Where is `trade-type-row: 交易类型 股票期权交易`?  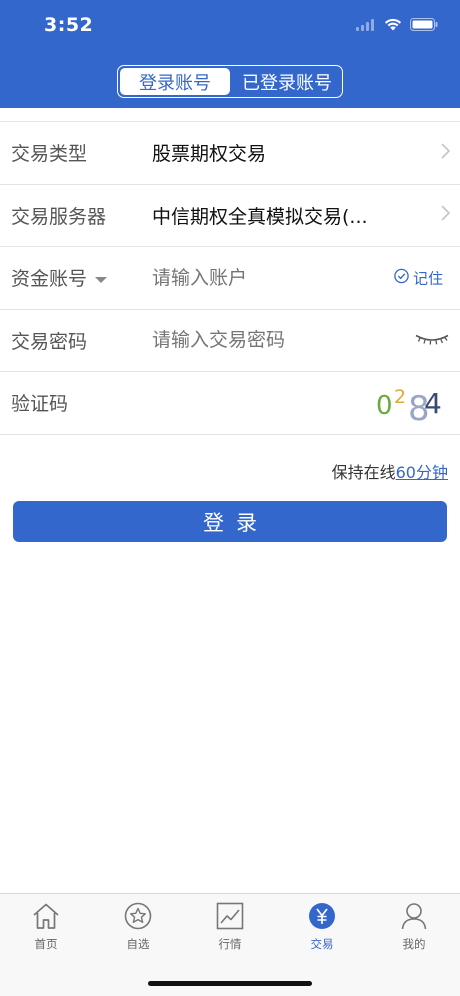 trade-type-row: 交易类型 股票期权交易 is located at coordinates (230, 153).